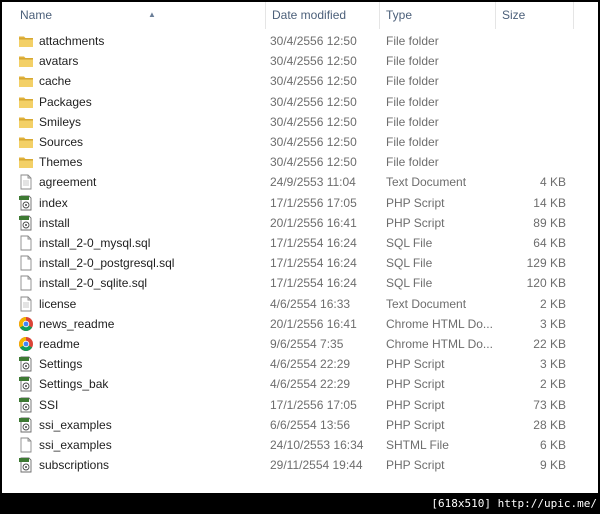 Image resolution: width=600 pixels, height=514 pixels. Describe the element at coordinates (552, 465) in the screenshot. I see `file-size: 9 KB` at that location.